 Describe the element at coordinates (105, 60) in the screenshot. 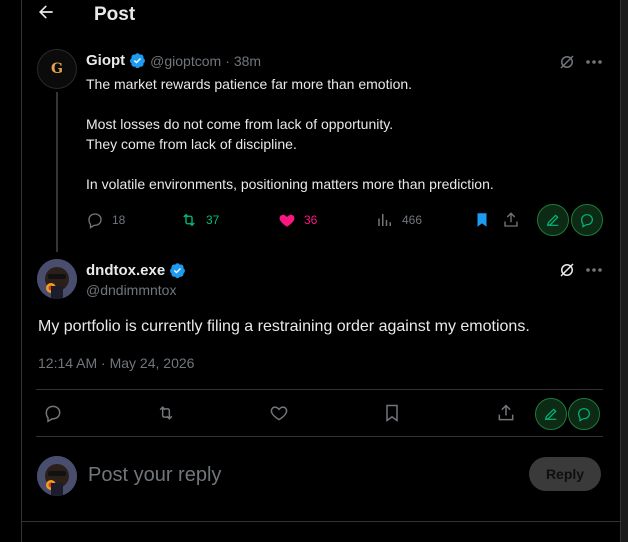

I see `parent-author-name: Giopt` at that location.